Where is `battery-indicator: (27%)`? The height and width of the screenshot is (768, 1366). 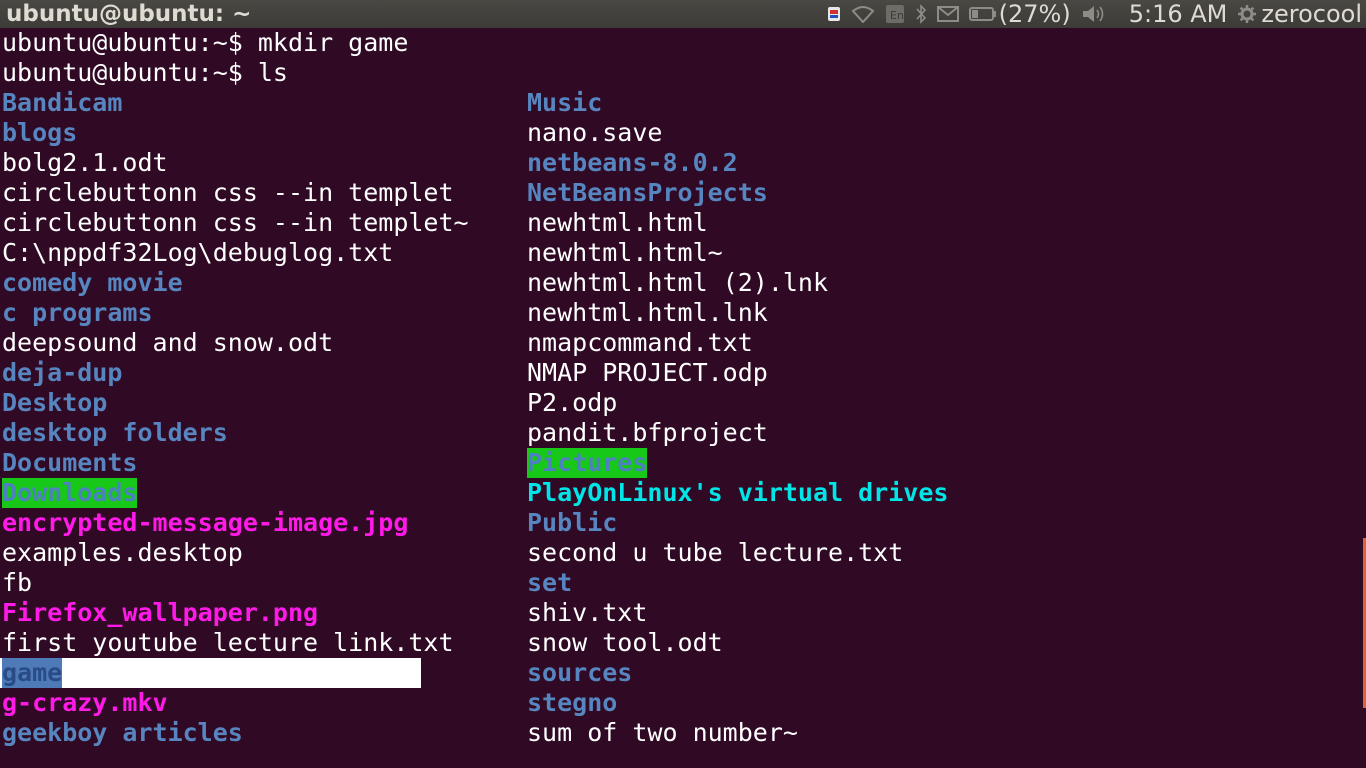
battery-indicator: (27%) is located at coordinates (1019, 14).